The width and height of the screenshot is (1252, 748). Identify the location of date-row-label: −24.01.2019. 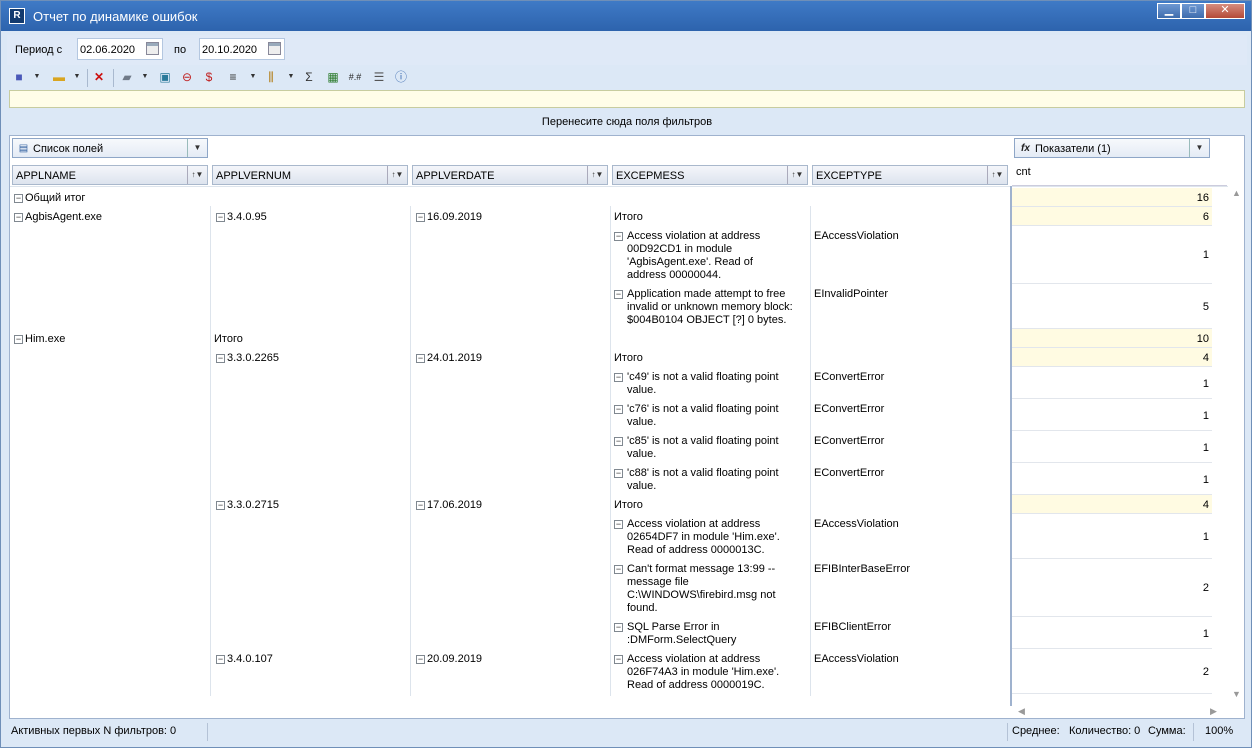
(449, 358).